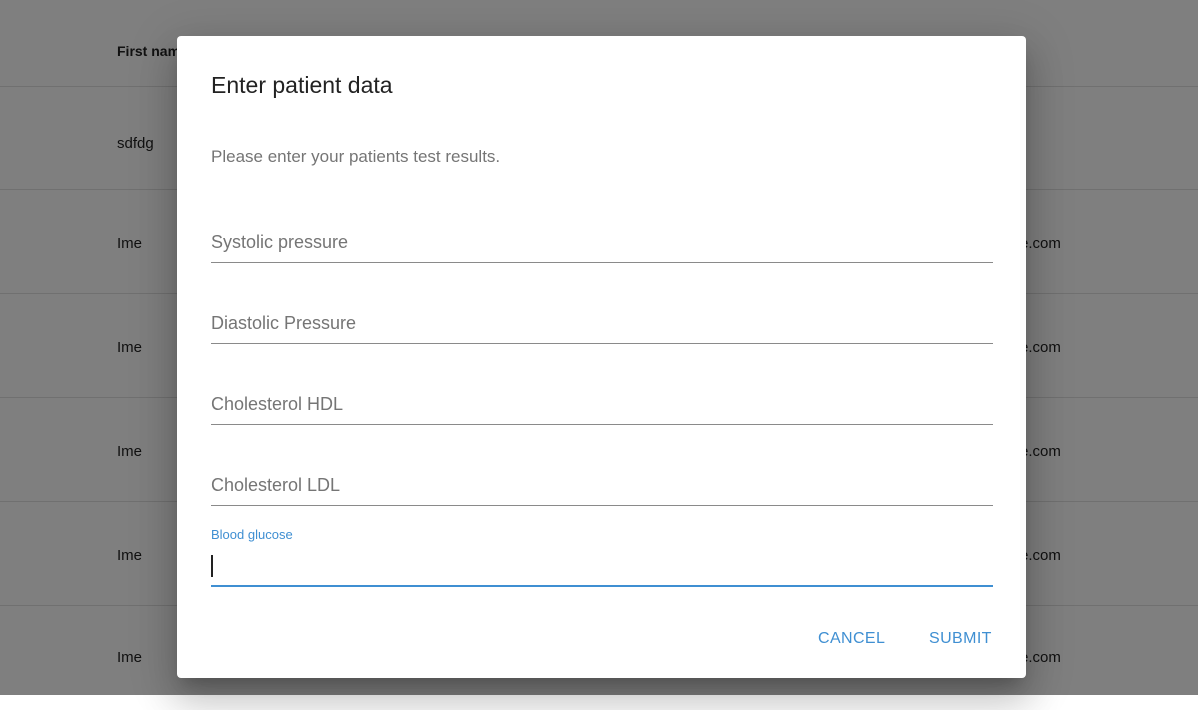 Image resolution: width=1198 pixels, height=710 pixels. I want to click on cholesterol-ldl-placeholder: Cholesterol LDL, so click(276, 485).